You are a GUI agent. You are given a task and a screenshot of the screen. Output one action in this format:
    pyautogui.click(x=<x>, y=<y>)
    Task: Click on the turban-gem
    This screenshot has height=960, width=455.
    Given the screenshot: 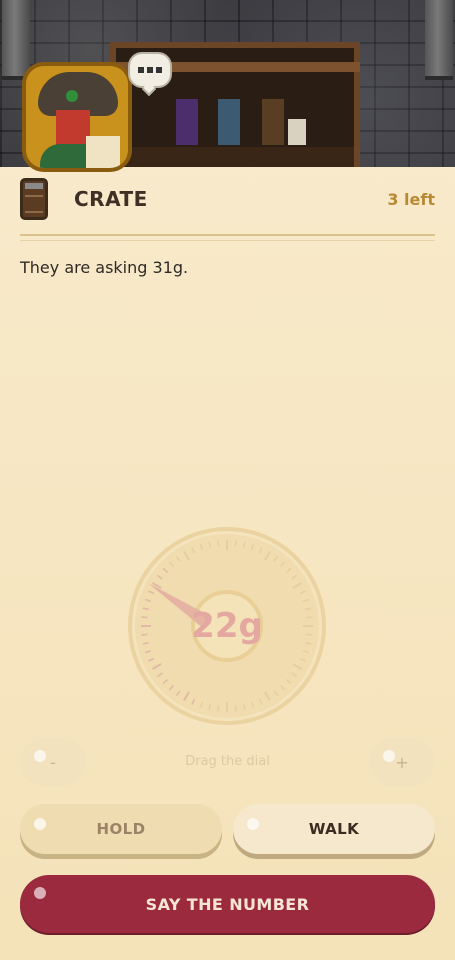 What is the action you would take?
    pyautogui.click(x=72, y=96)
    